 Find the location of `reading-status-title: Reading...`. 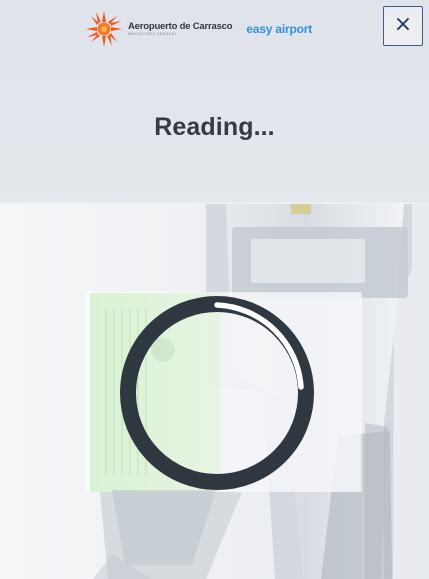

reading-status-title: Reading... is located at coordinates (214, 127).